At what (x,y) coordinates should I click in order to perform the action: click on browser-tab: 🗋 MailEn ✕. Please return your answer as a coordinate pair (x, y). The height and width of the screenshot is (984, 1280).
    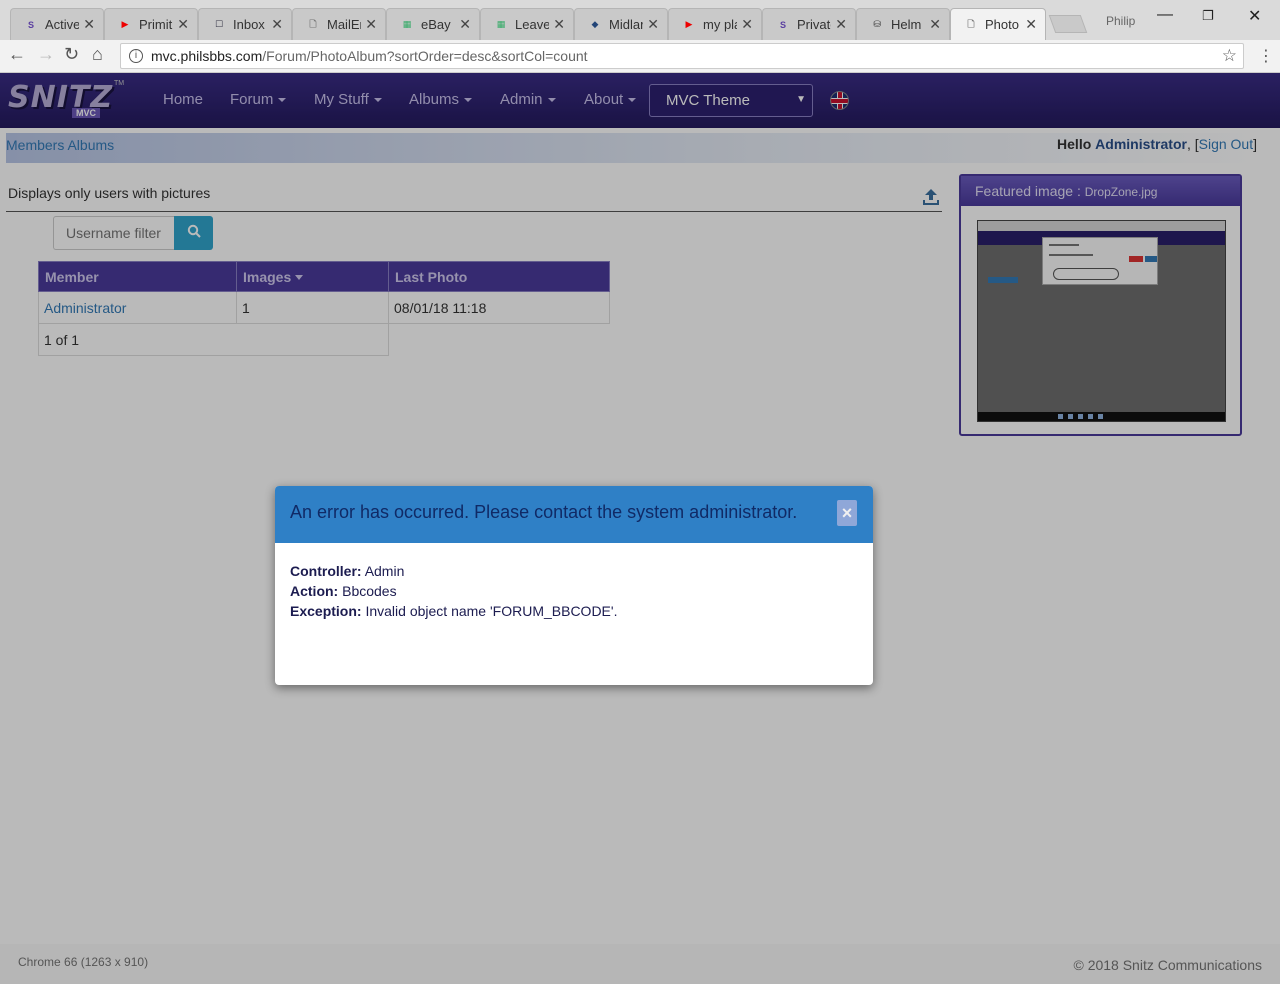
    Looking at the image, I should click on (339, 24).